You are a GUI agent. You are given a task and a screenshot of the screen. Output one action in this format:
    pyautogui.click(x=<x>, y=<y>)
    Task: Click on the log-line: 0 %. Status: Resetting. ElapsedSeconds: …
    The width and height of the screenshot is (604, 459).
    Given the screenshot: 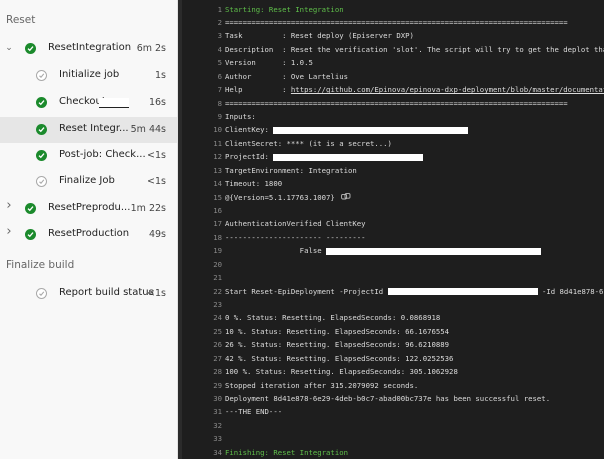 What is the action you would take?
    pyautogui.click(x=332, y=318)
    